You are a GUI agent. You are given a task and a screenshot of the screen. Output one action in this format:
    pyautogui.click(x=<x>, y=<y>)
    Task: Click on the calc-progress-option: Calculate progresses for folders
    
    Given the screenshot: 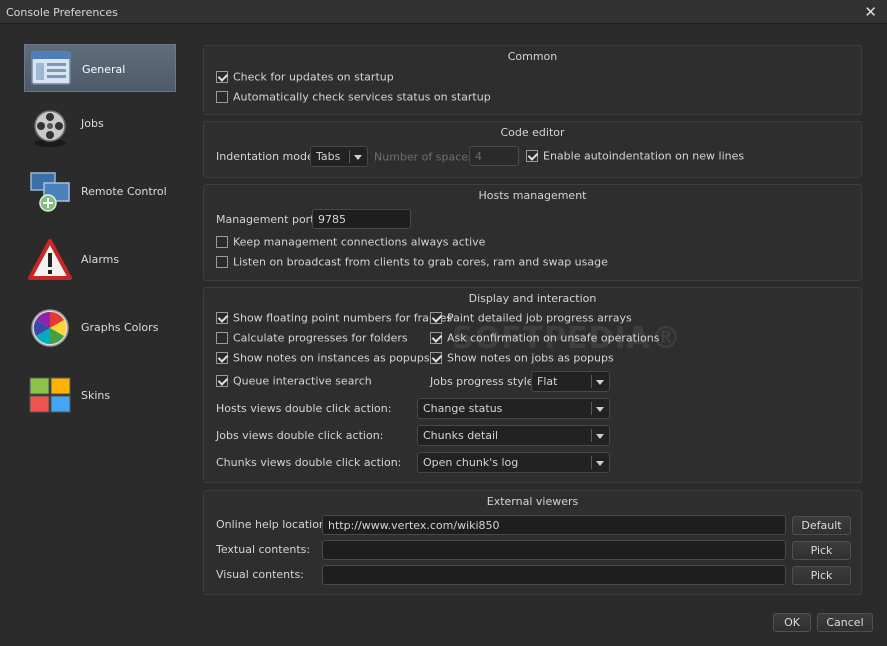 What is the action you would take?
    pyautogui.click(x=312, y=338)
    